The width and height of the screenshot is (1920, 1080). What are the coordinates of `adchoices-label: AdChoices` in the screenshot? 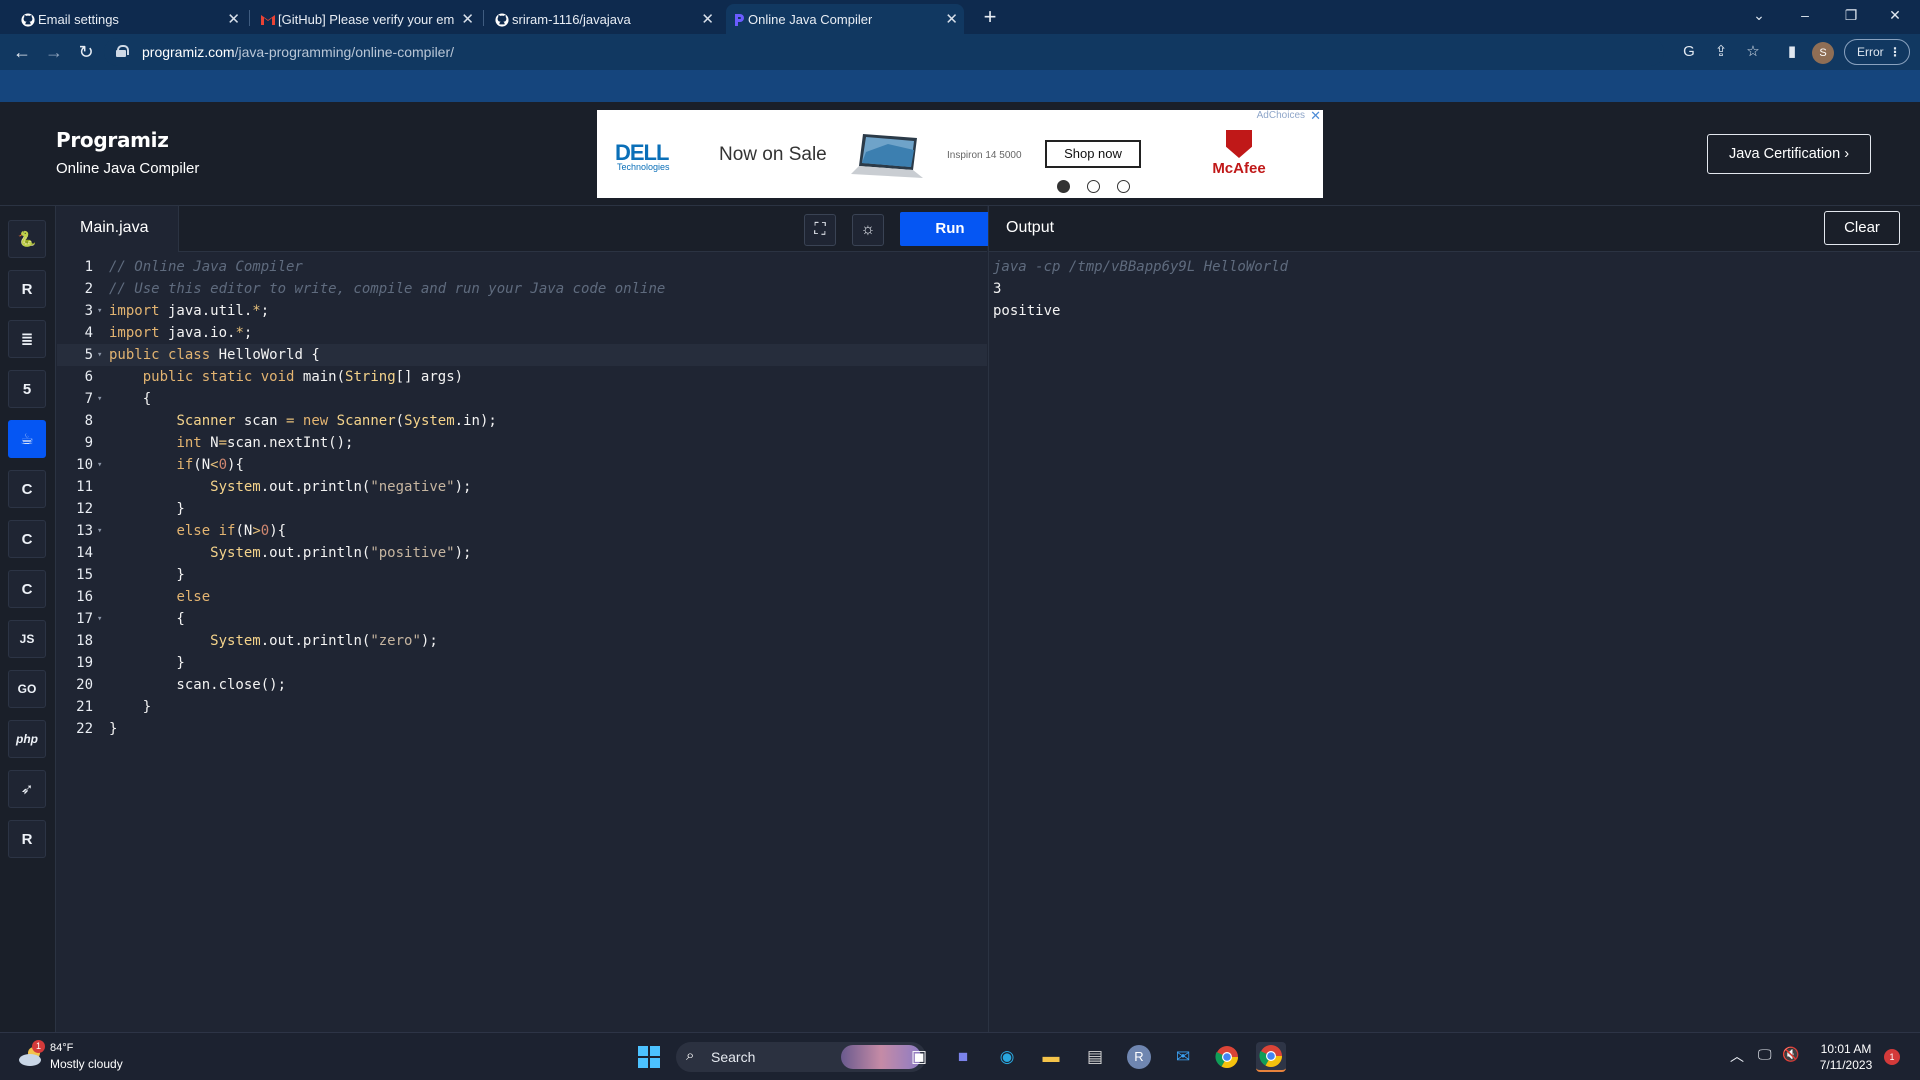 It's located at (1281, 115).